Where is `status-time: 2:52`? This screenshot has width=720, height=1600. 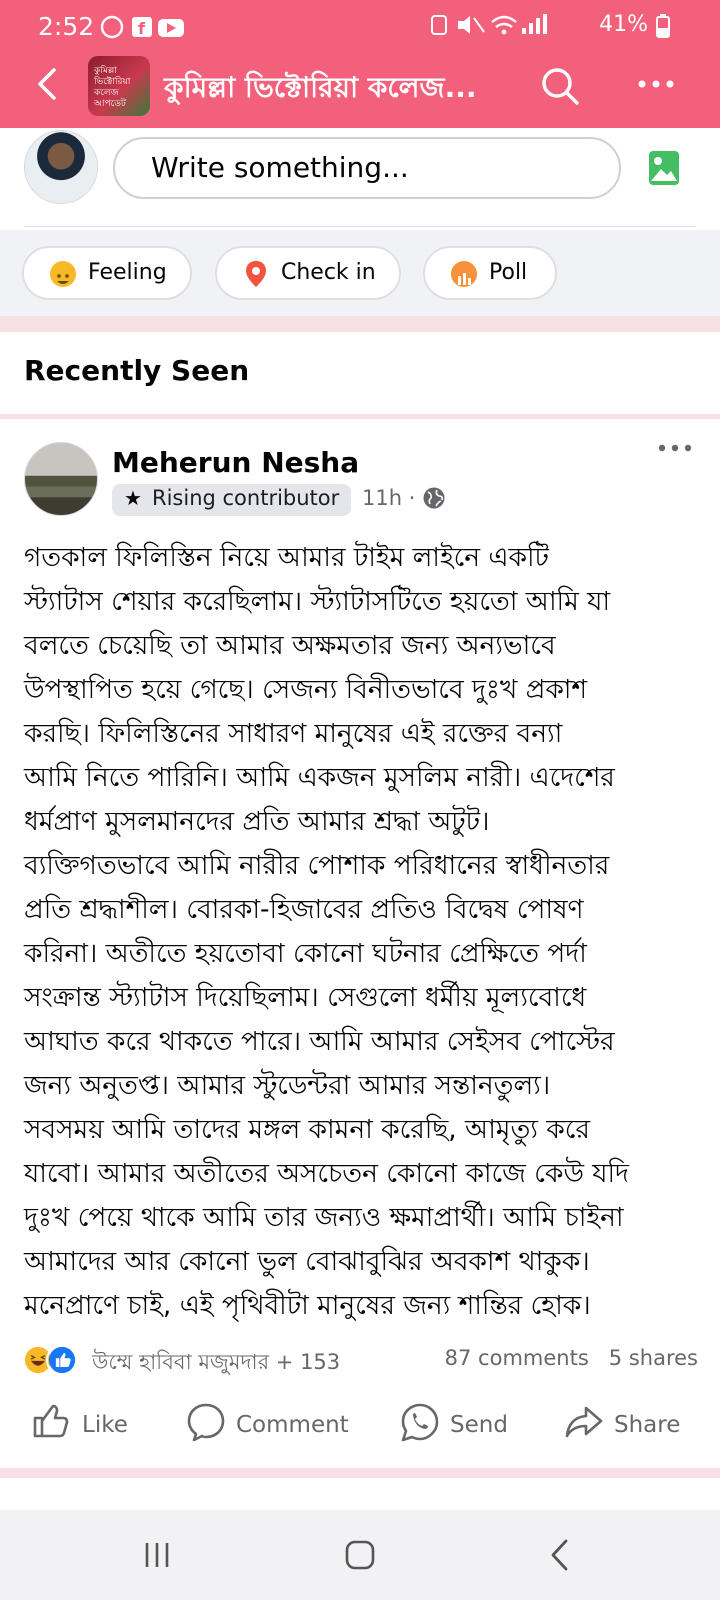
status-time: 2:52 is located at coordinates (66, 26).